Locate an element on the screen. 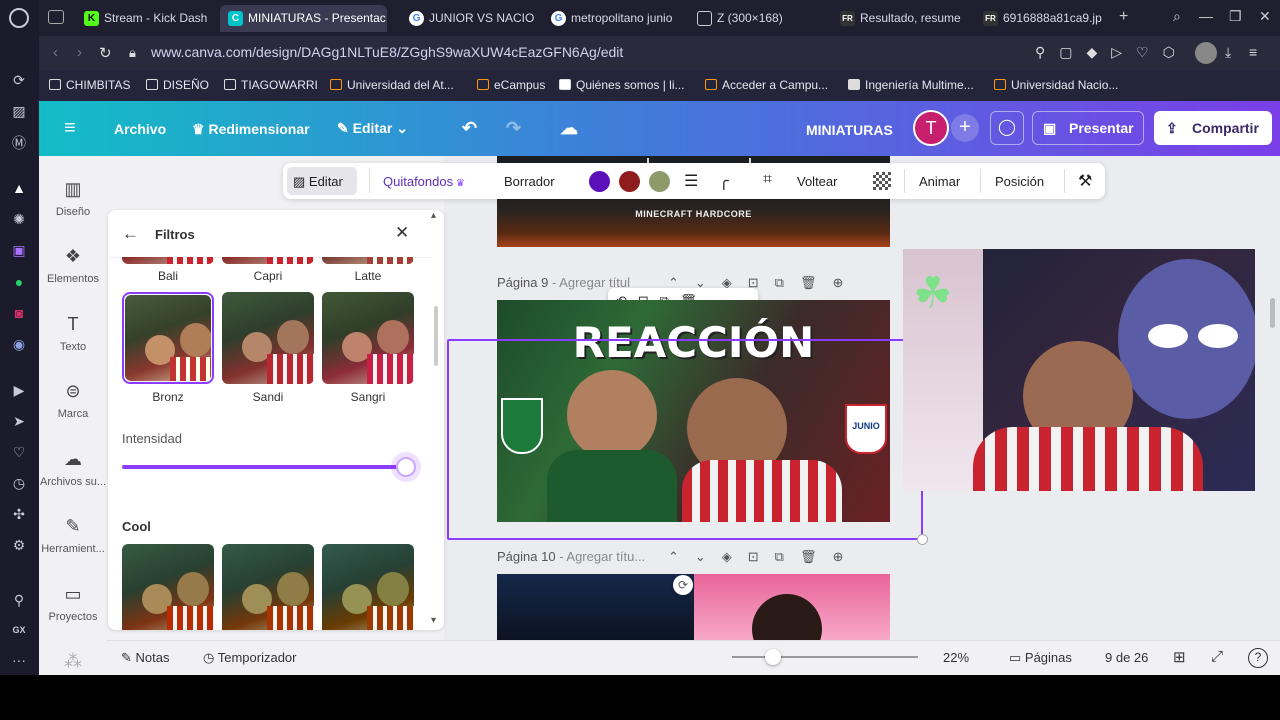  color-swatch-purple is located at coordinates (599, 181).